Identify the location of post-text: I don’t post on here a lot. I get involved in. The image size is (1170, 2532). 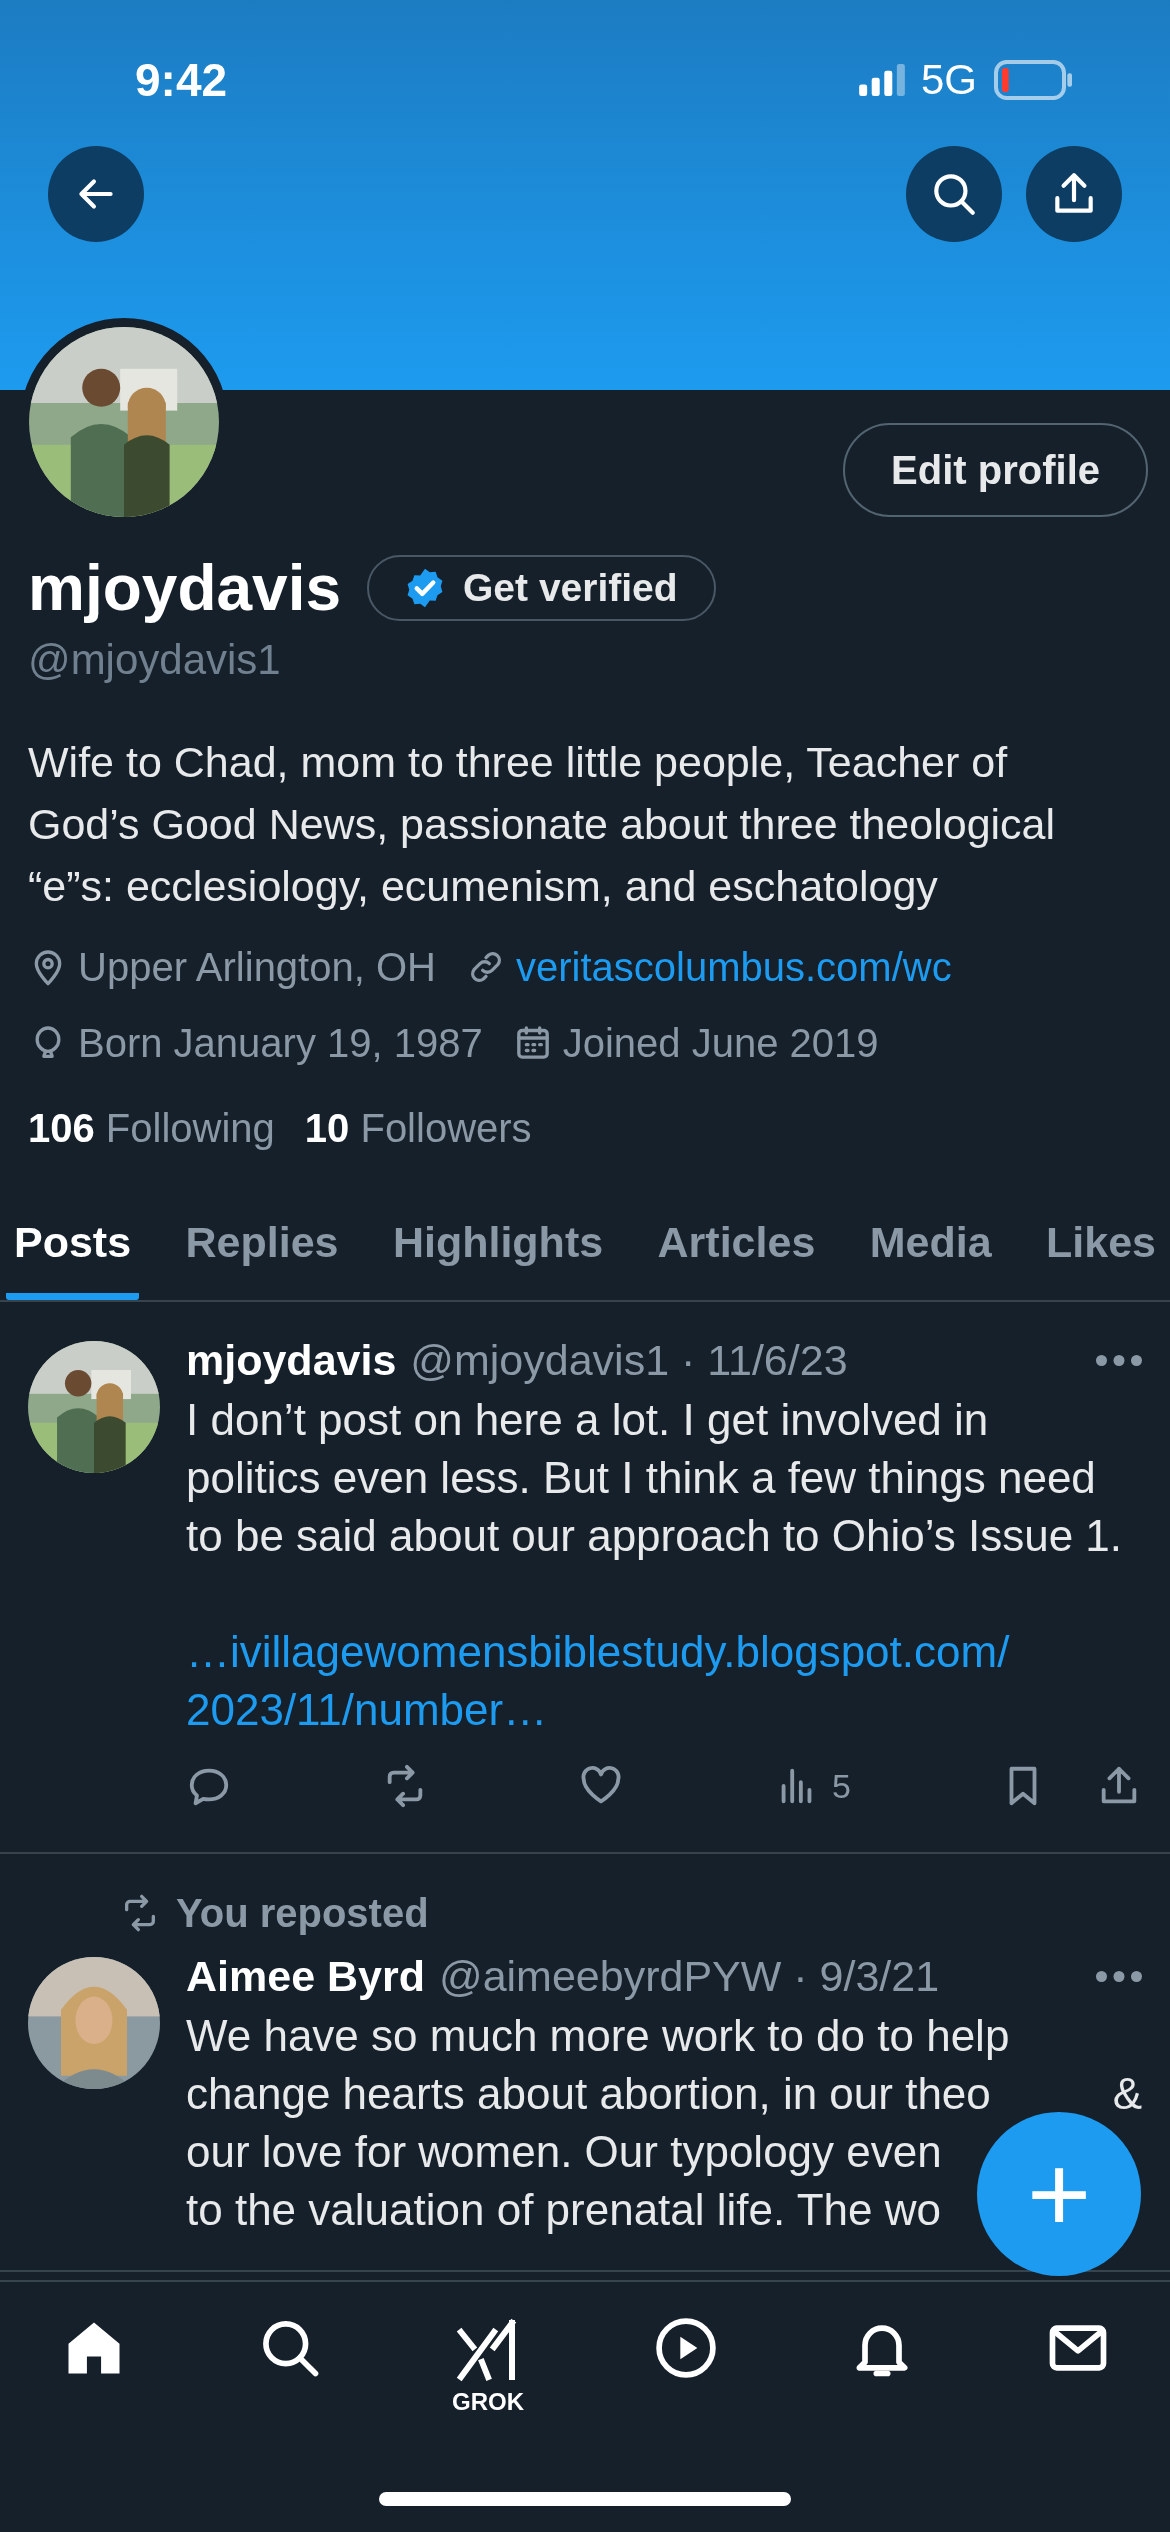
(587, 1420).